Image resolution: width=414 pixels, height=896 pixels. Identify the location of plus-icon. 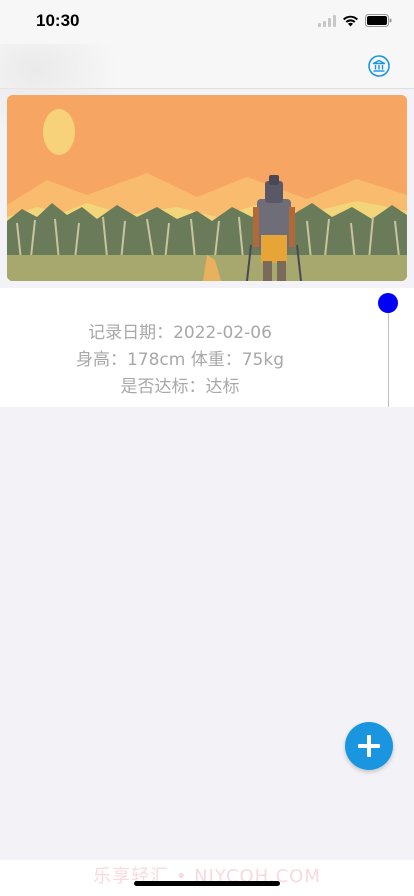
(369, 746).